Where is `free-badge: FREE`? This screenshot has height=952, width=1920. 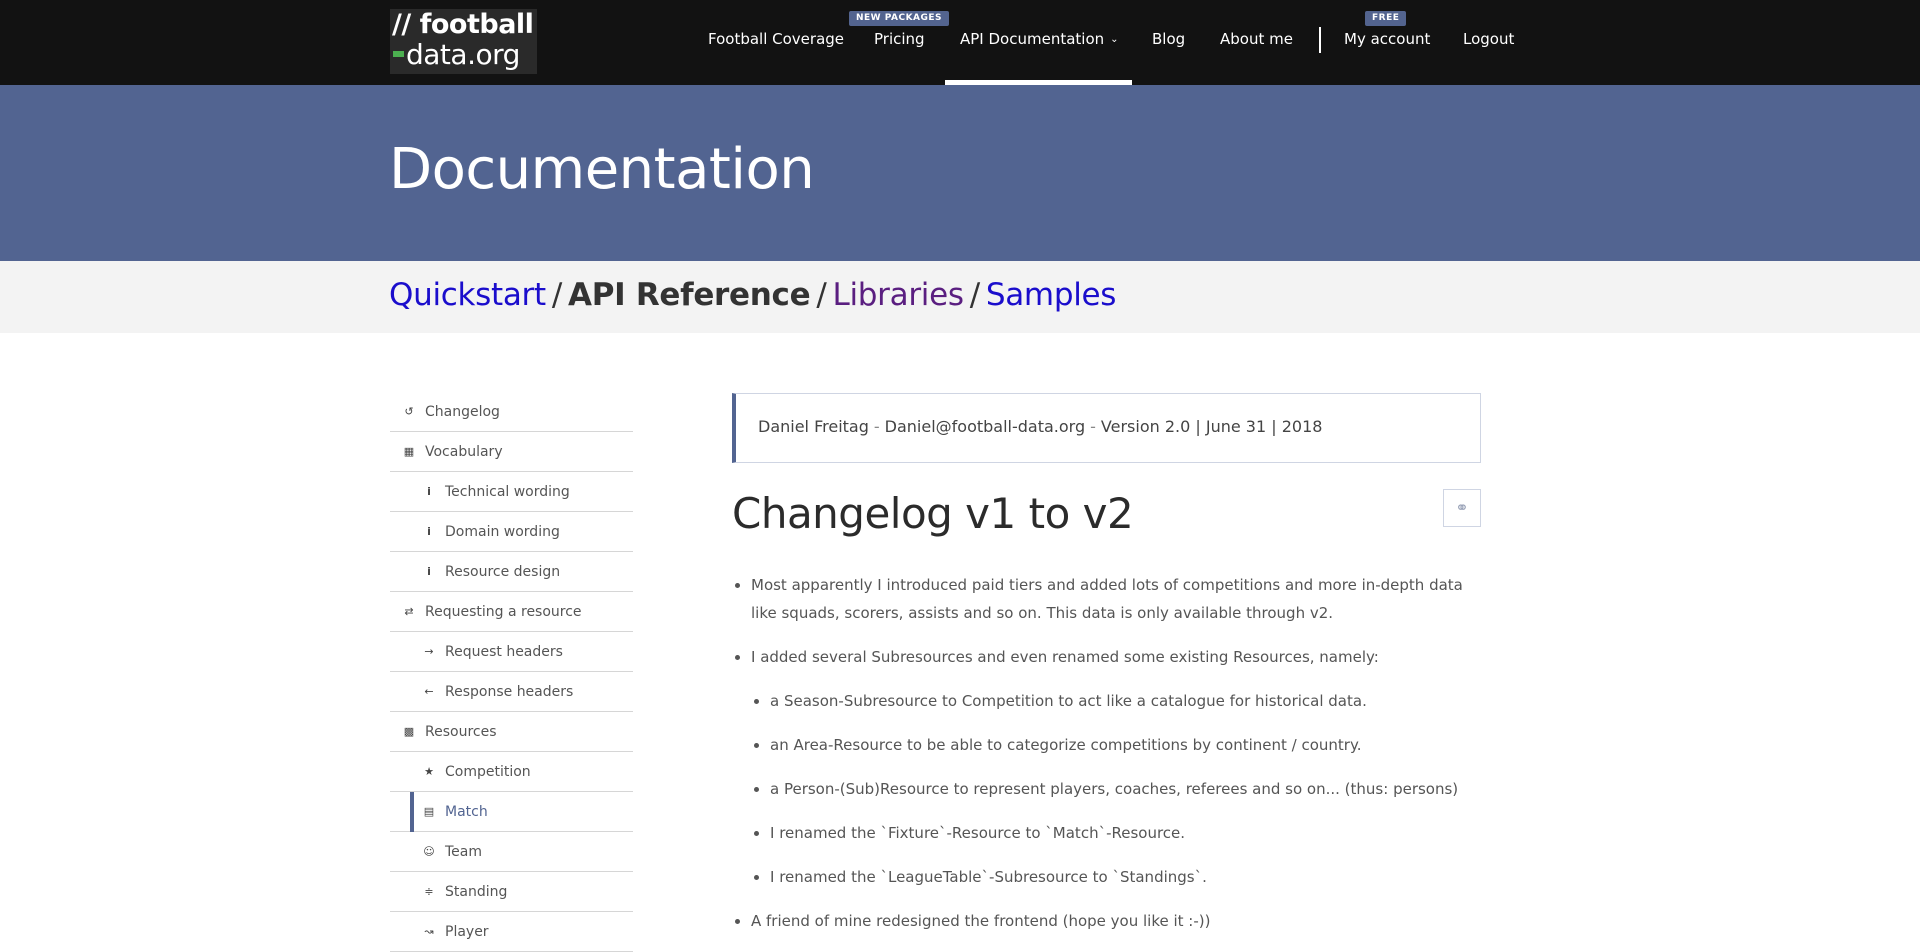 free-badge: FREE is located at coordinates (1386, 18).